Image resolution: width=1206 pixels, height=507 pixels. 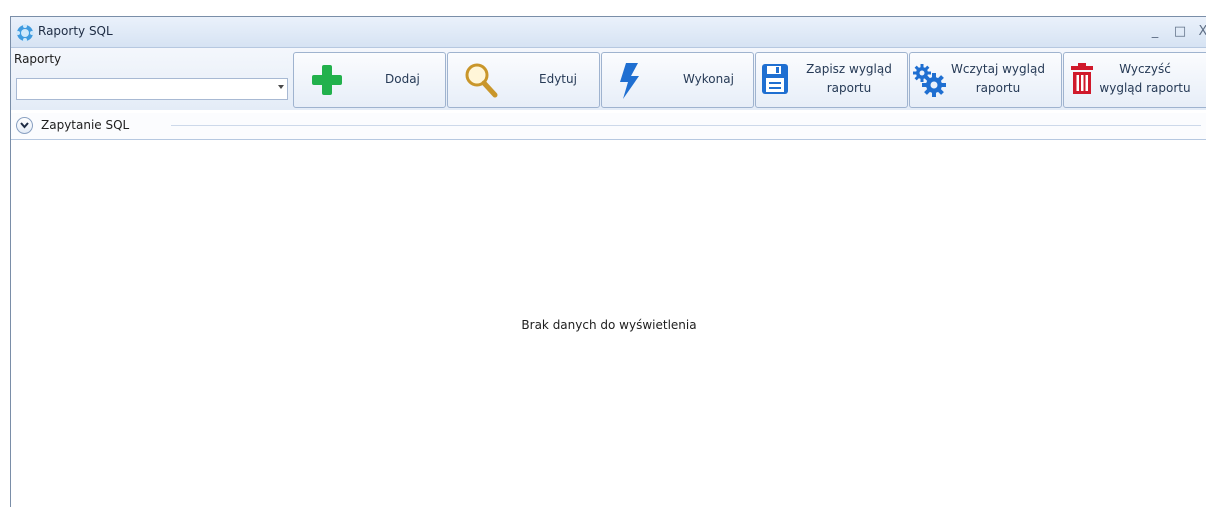 What do you see at coordinates (1180, 32) in the screenshot?
I see `maximize-button: □` at bounding box center [1180, 32].